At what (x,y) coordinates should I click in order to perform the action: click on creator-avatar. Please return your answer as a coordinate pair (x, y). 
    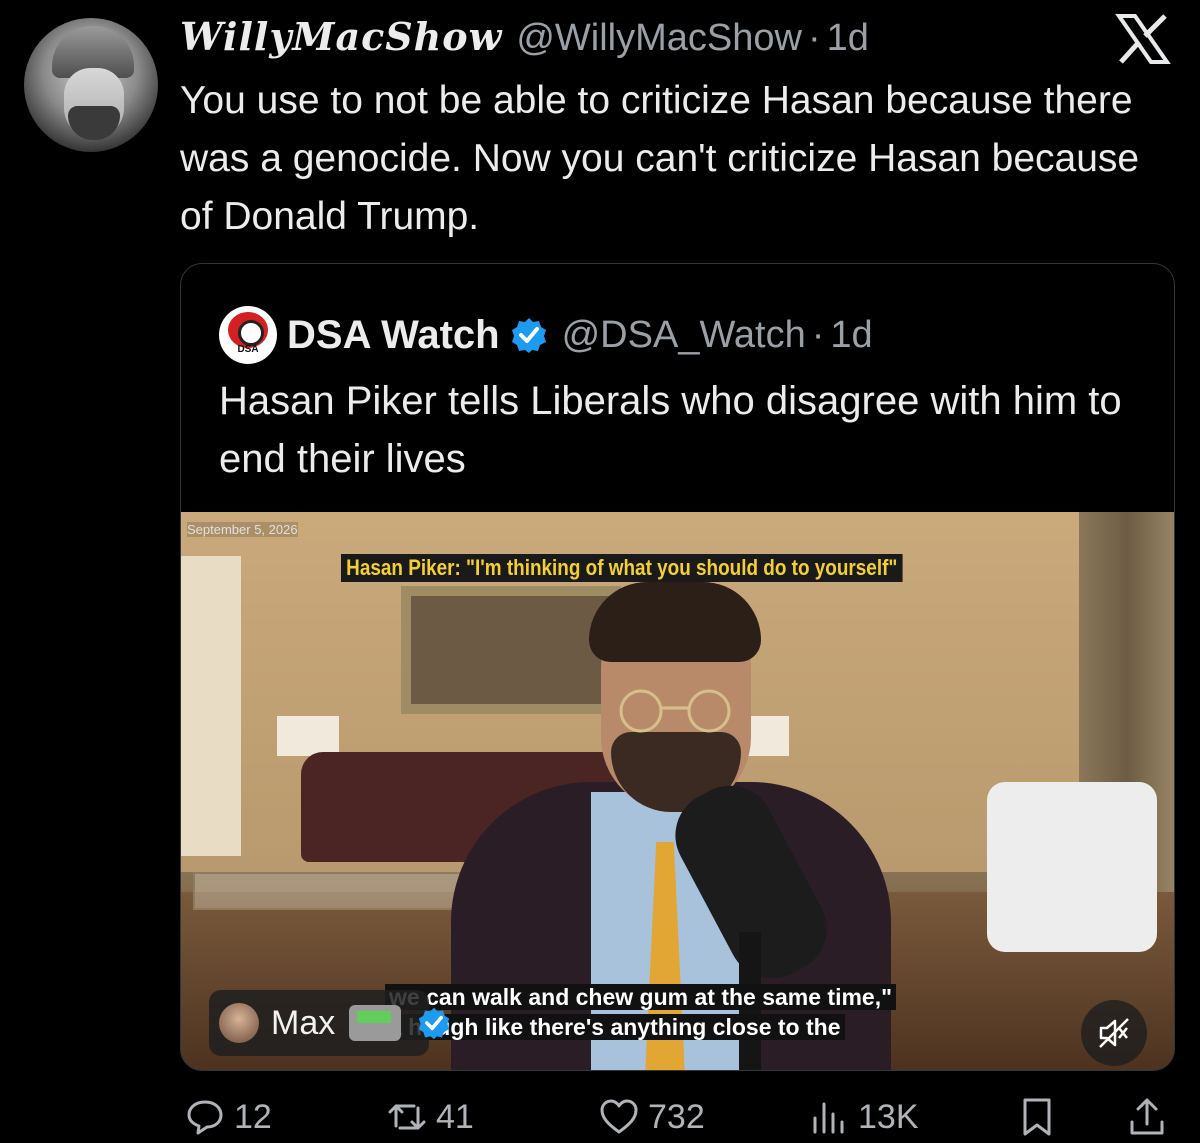
    Looking at the image, I should click on (239, 1023).